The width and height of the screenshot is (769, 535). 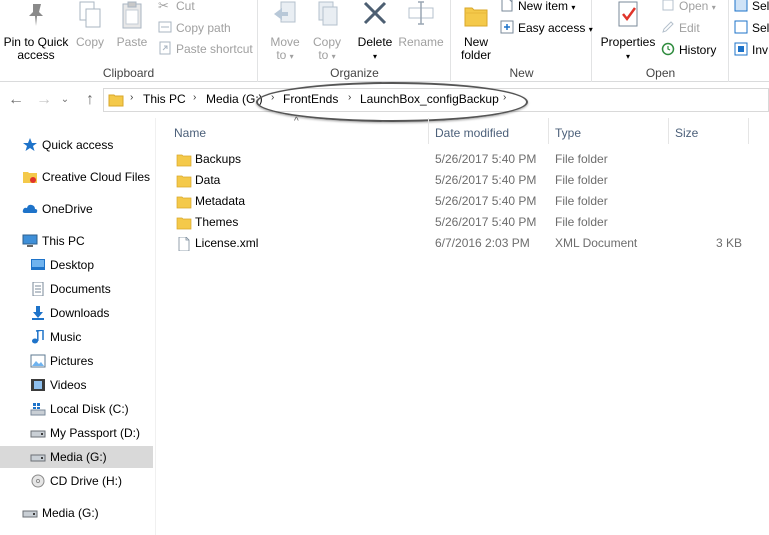 I want to click on up-button: ↑, so click(x=90, y=100).